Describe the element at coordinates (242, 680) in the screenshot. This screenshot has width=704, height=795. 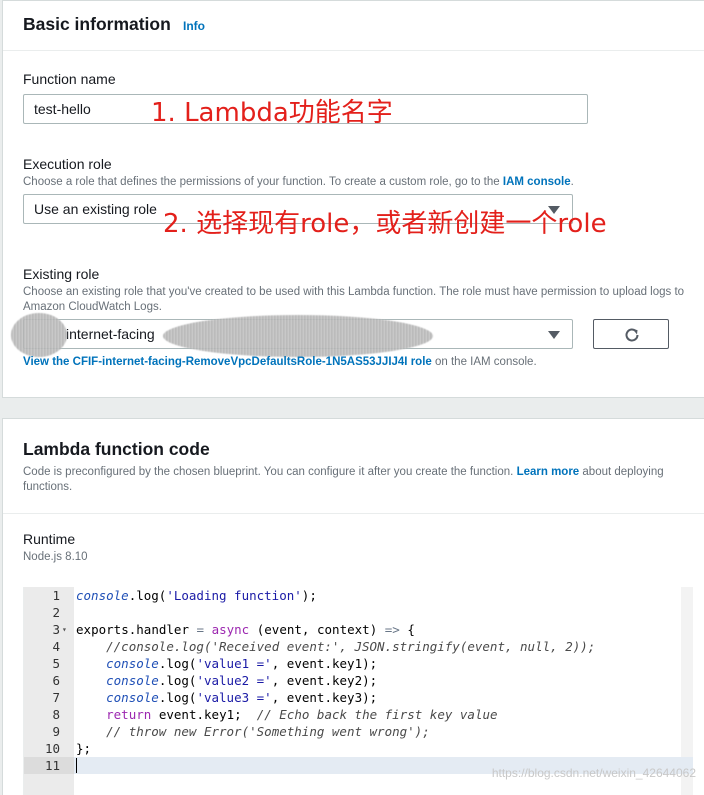
I see `code-text: console.log('value2 =', event.key2);` at that location.